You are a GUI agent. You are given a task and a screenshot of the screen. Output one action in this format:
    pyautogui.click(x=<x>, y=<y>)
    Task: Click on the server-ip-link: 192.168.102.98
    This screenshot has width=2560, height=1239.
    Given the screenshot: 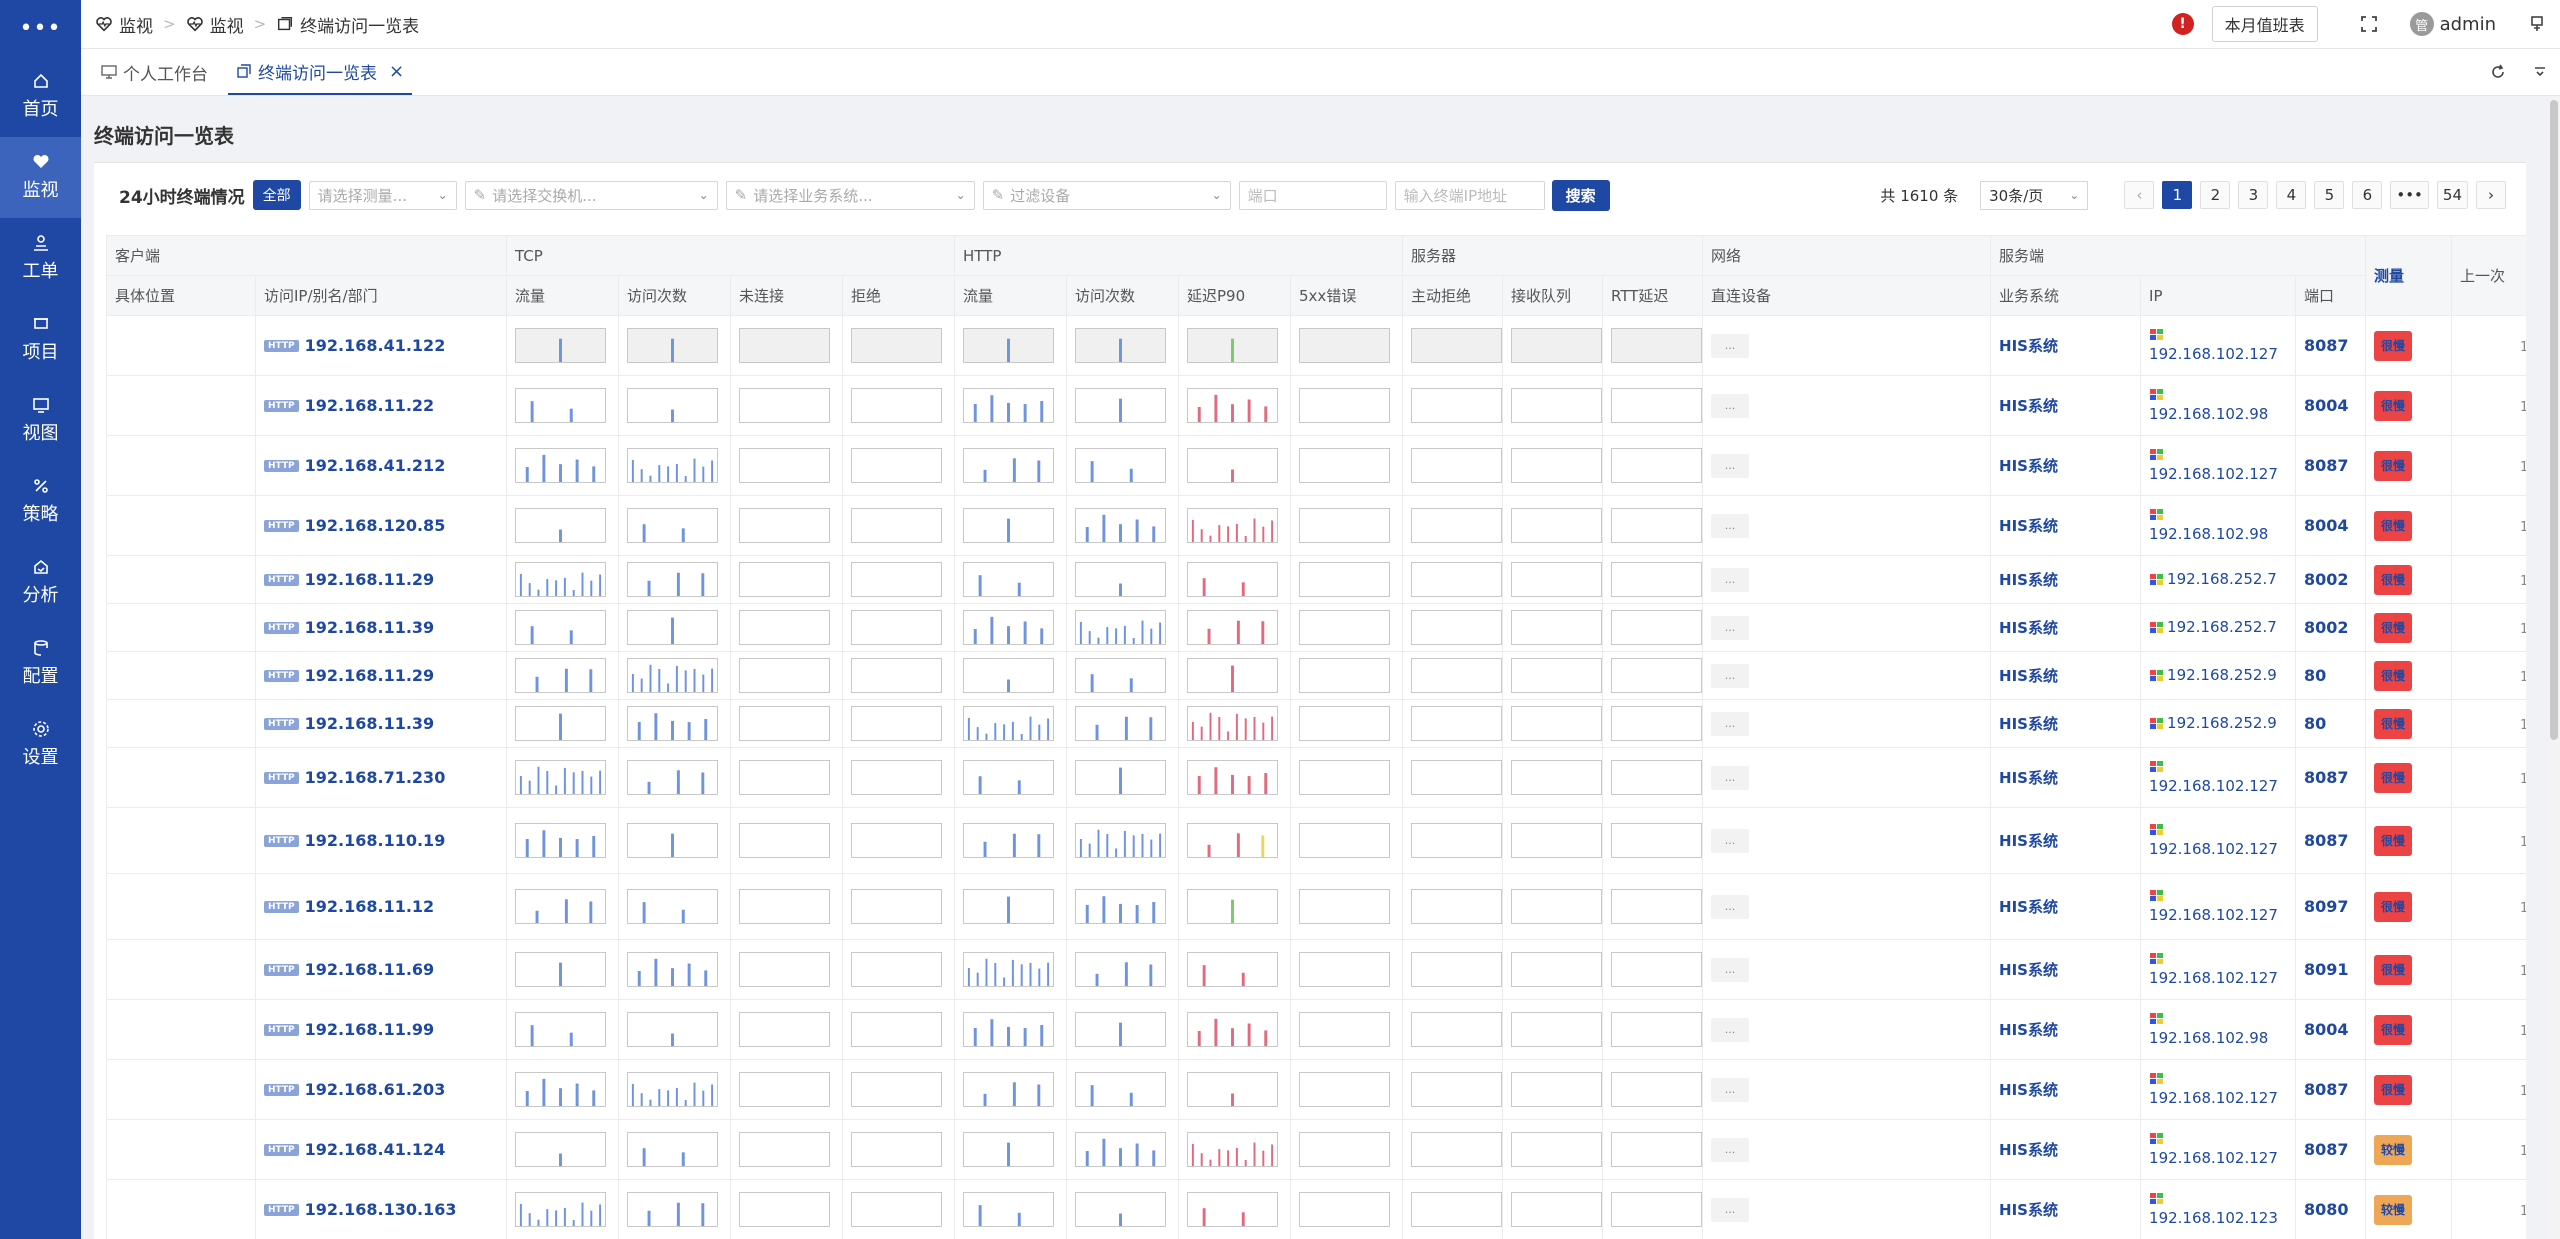 What is the action you would take?
    pyautogui.click(x=2208, y=1038)
    